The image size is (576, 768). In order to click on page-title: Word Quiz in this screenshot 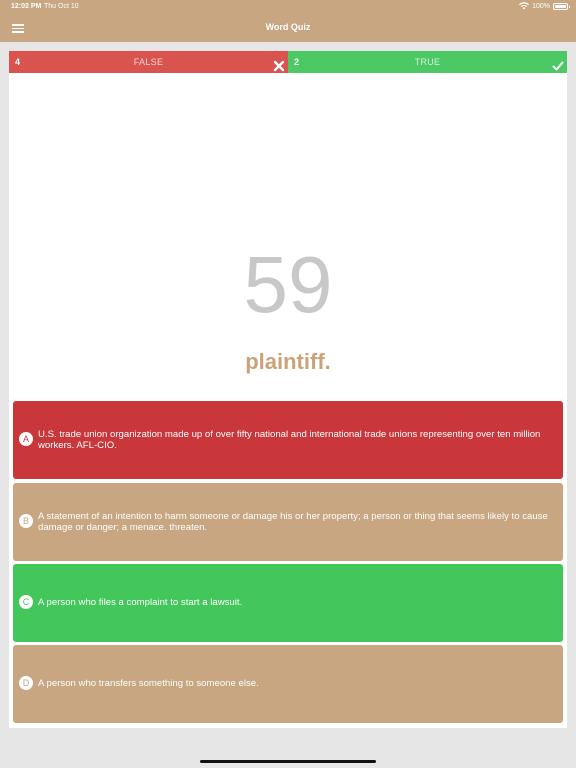, I will do `click(288, 27)`.